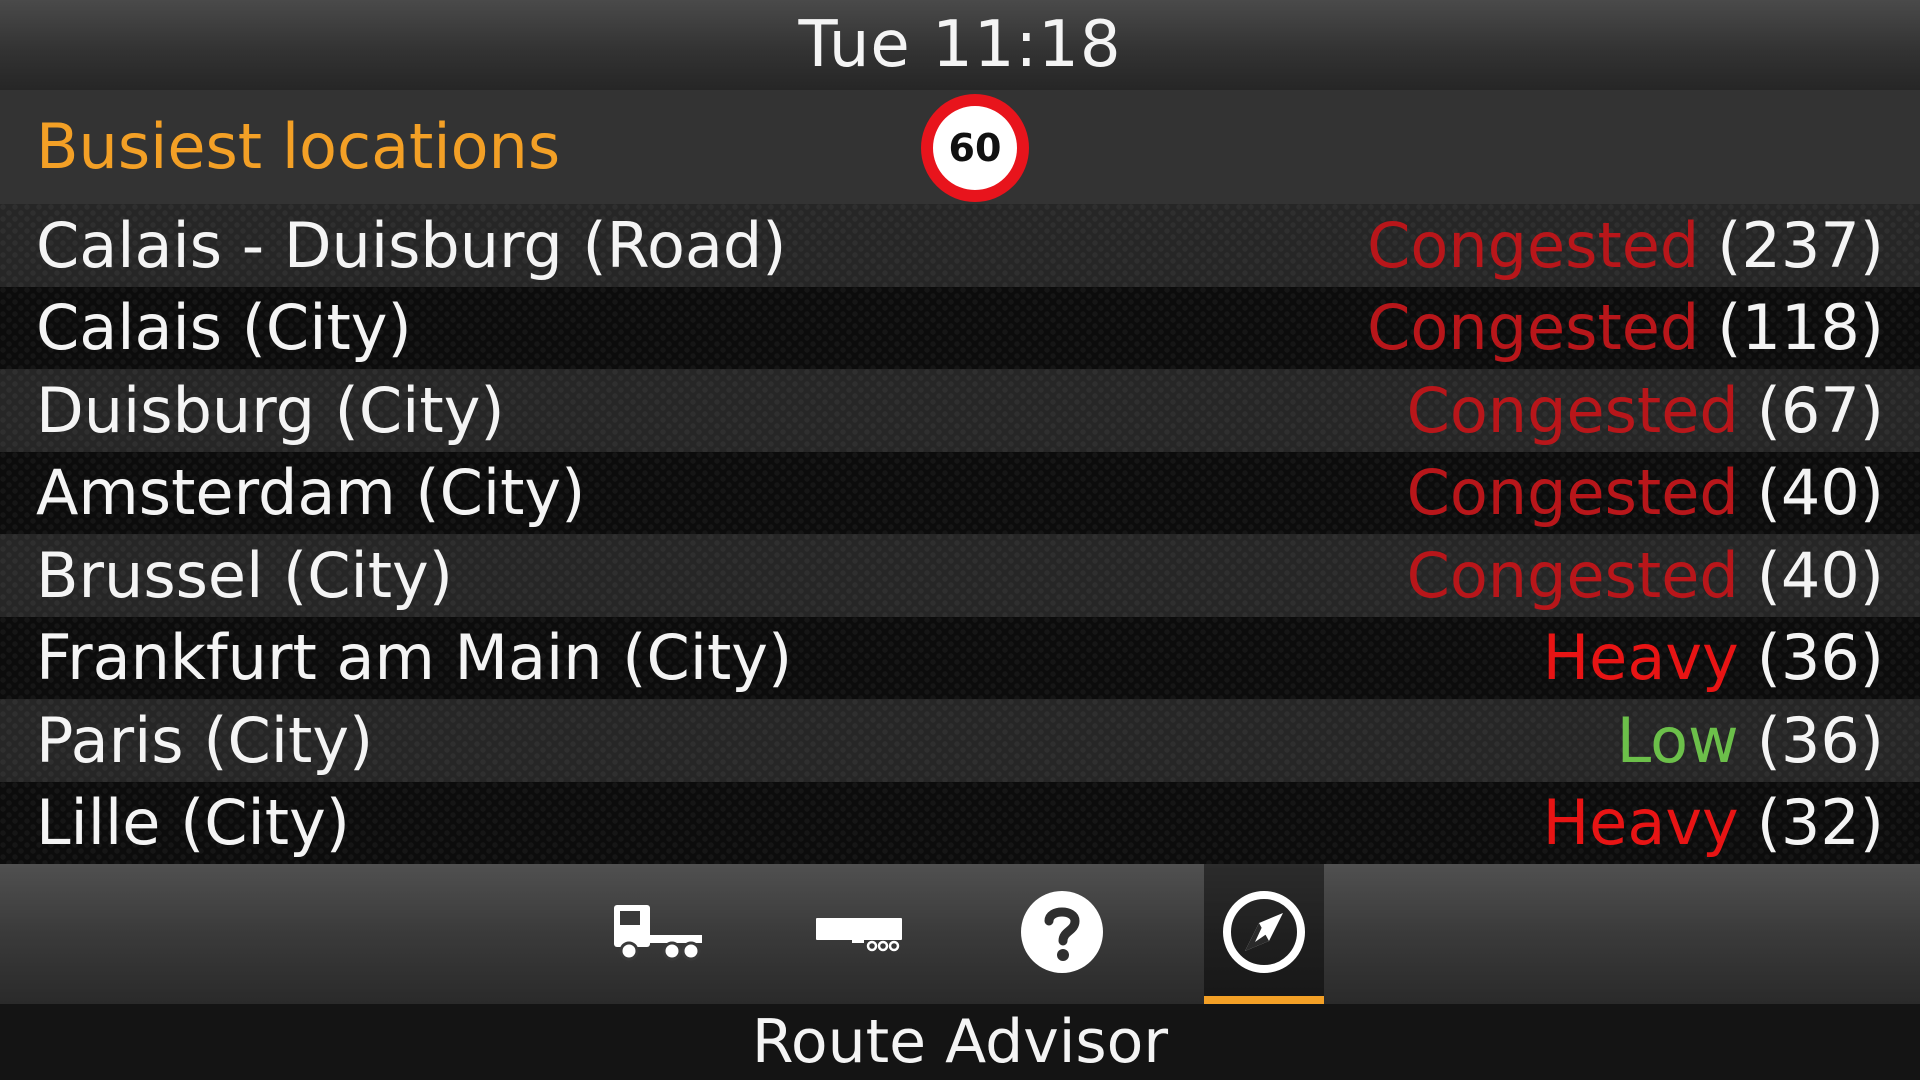 This screenshot has height=1080, width=1920. I want to click on traffic-info: Heavy (32), so click(1713, 822).